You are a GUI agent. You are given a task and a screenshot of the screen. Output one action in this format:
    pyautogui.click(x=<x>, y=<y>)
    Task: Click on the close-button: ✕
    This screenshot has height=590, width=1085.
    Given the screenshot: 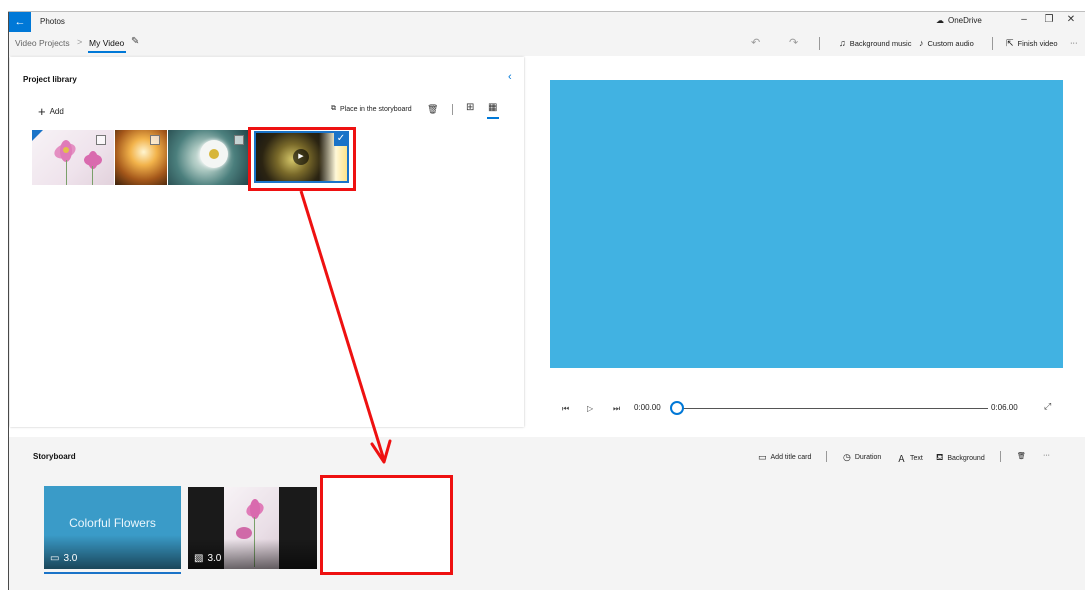 What is the action you would take?
    pyautogui.click(x=1071, y=19)
    